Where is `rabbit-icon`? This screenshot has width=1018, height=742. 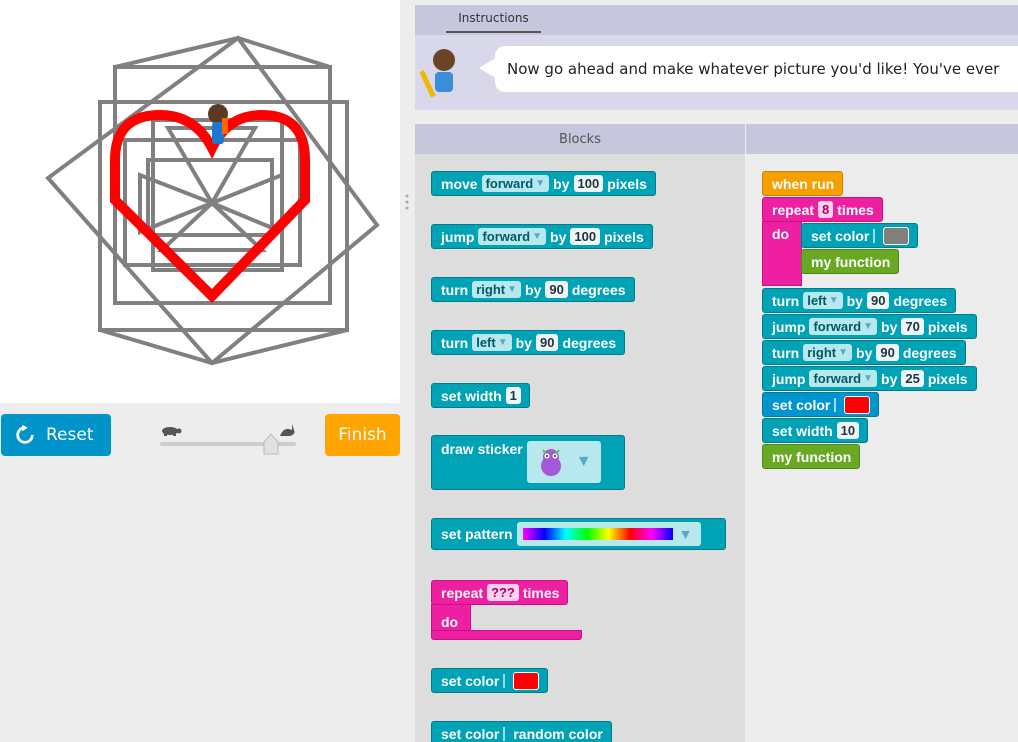 rabbit-icon is located at coordinates (287, 430).